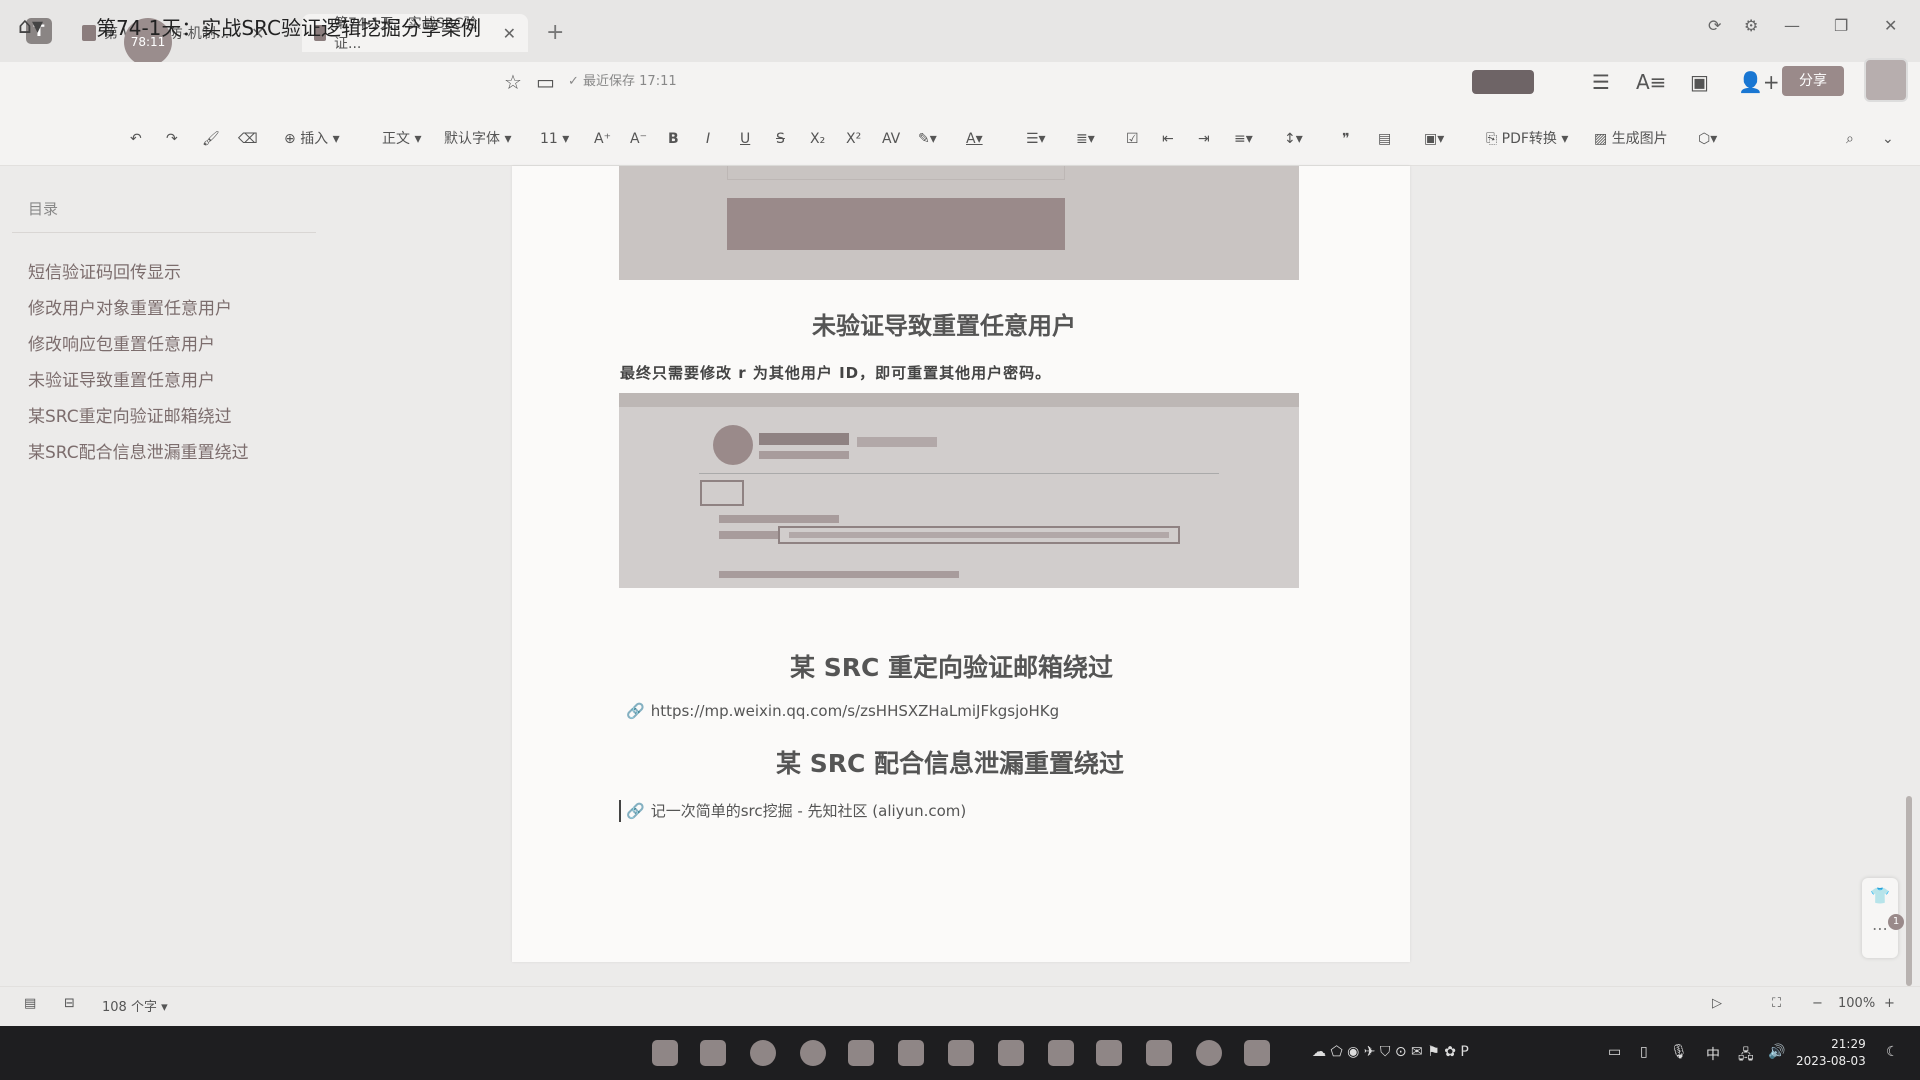  I want to click on close-window-icon: ✕, so click(1890, 25).